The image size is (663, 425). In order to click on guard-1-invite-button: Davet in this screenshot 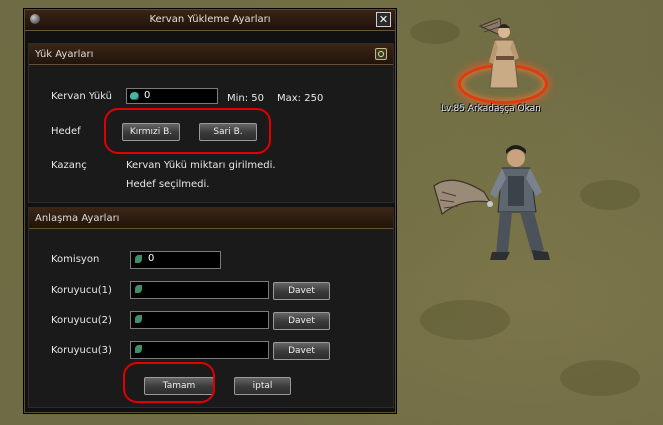, I will do `click(301, 291)`.